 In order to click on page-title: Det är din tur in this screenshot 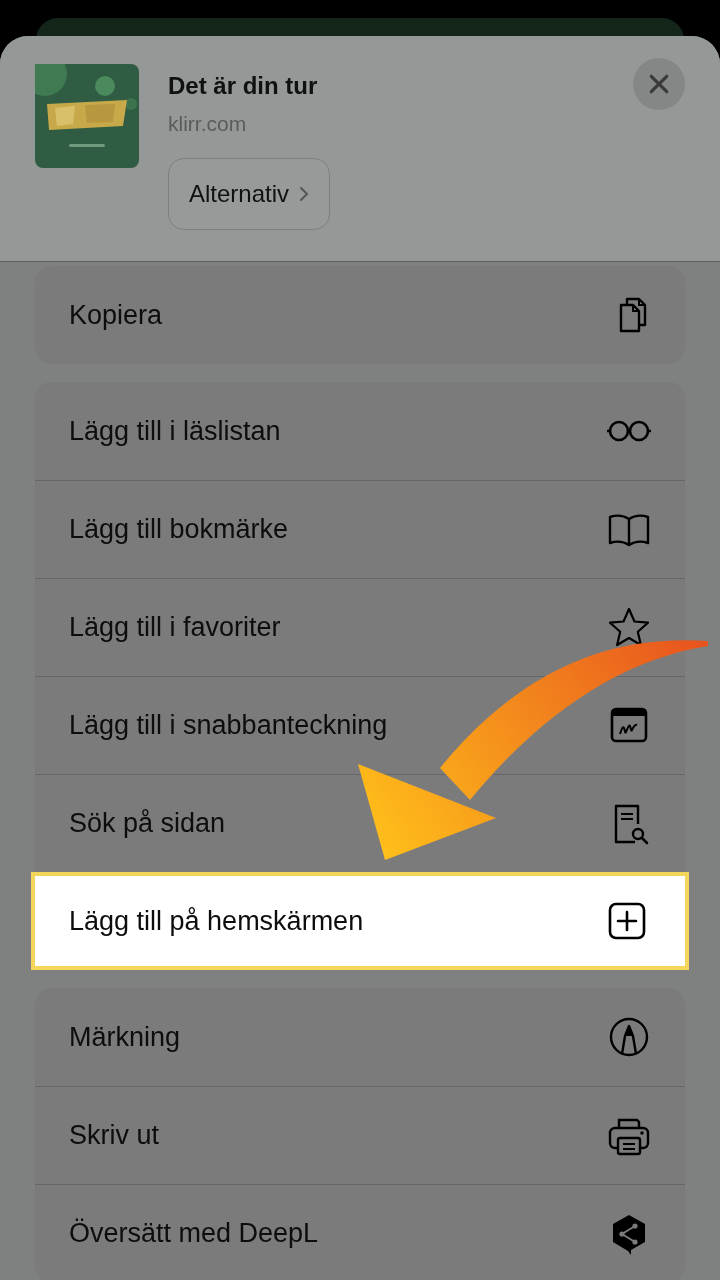, I will do `click(243, 86)`.